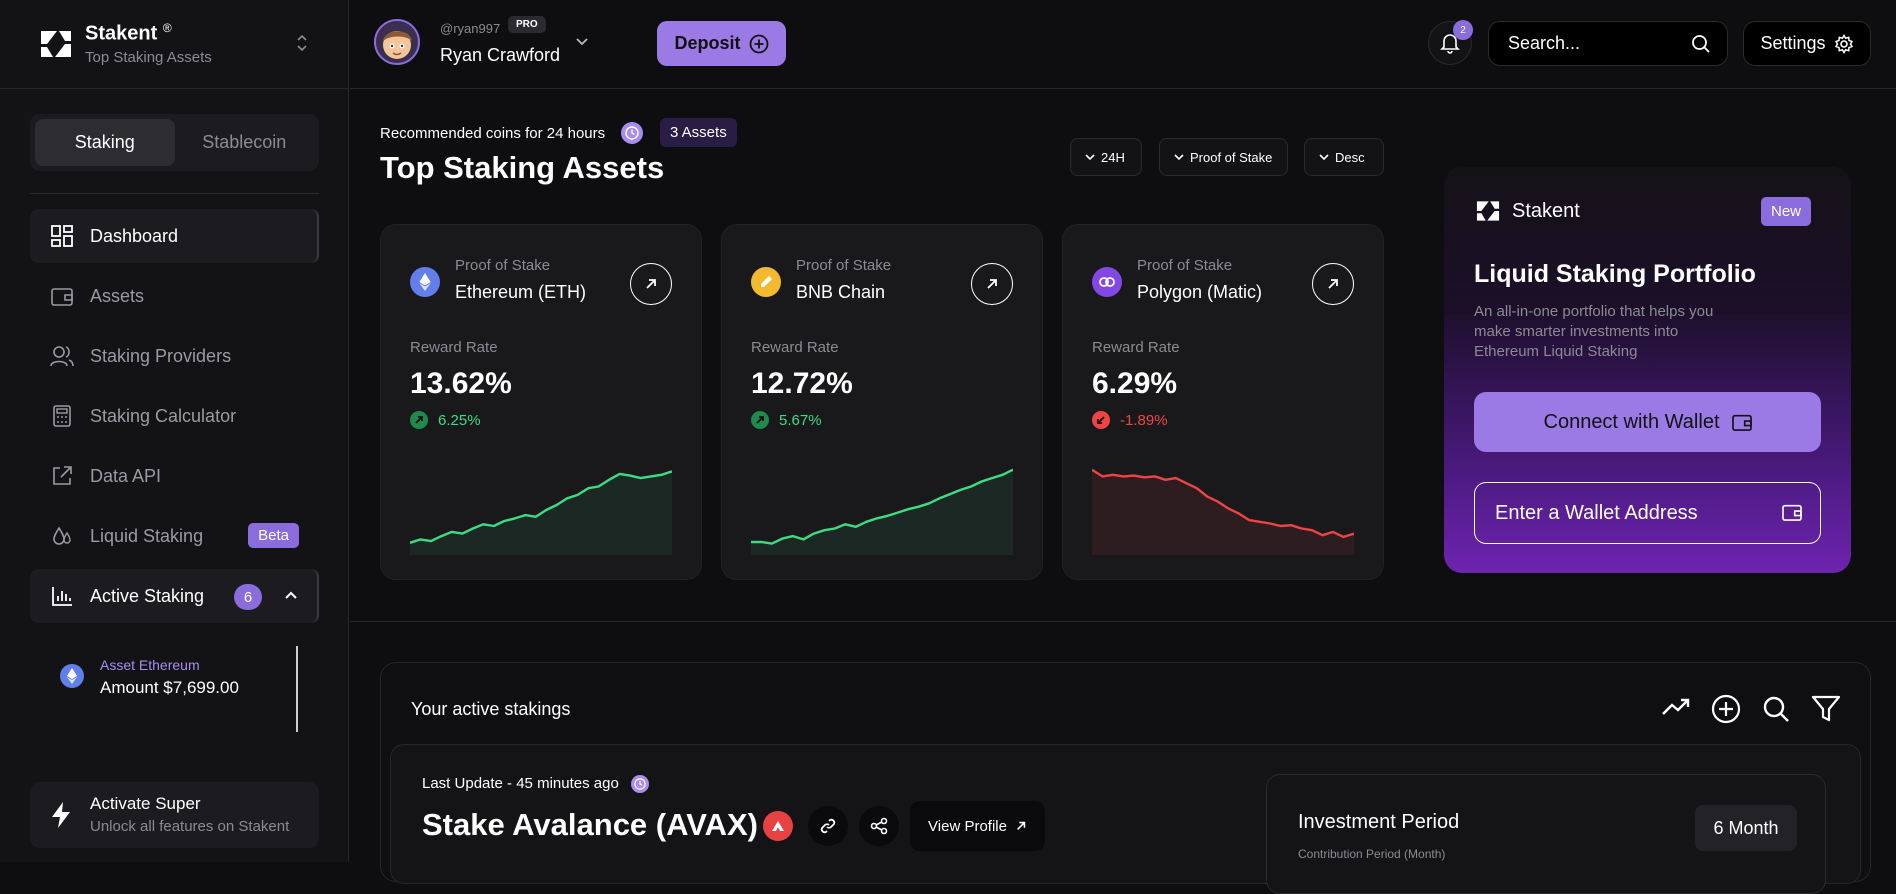  Describe the element at coordinates (640, 784) in the screenshot. I see `clock-icon` at that location.